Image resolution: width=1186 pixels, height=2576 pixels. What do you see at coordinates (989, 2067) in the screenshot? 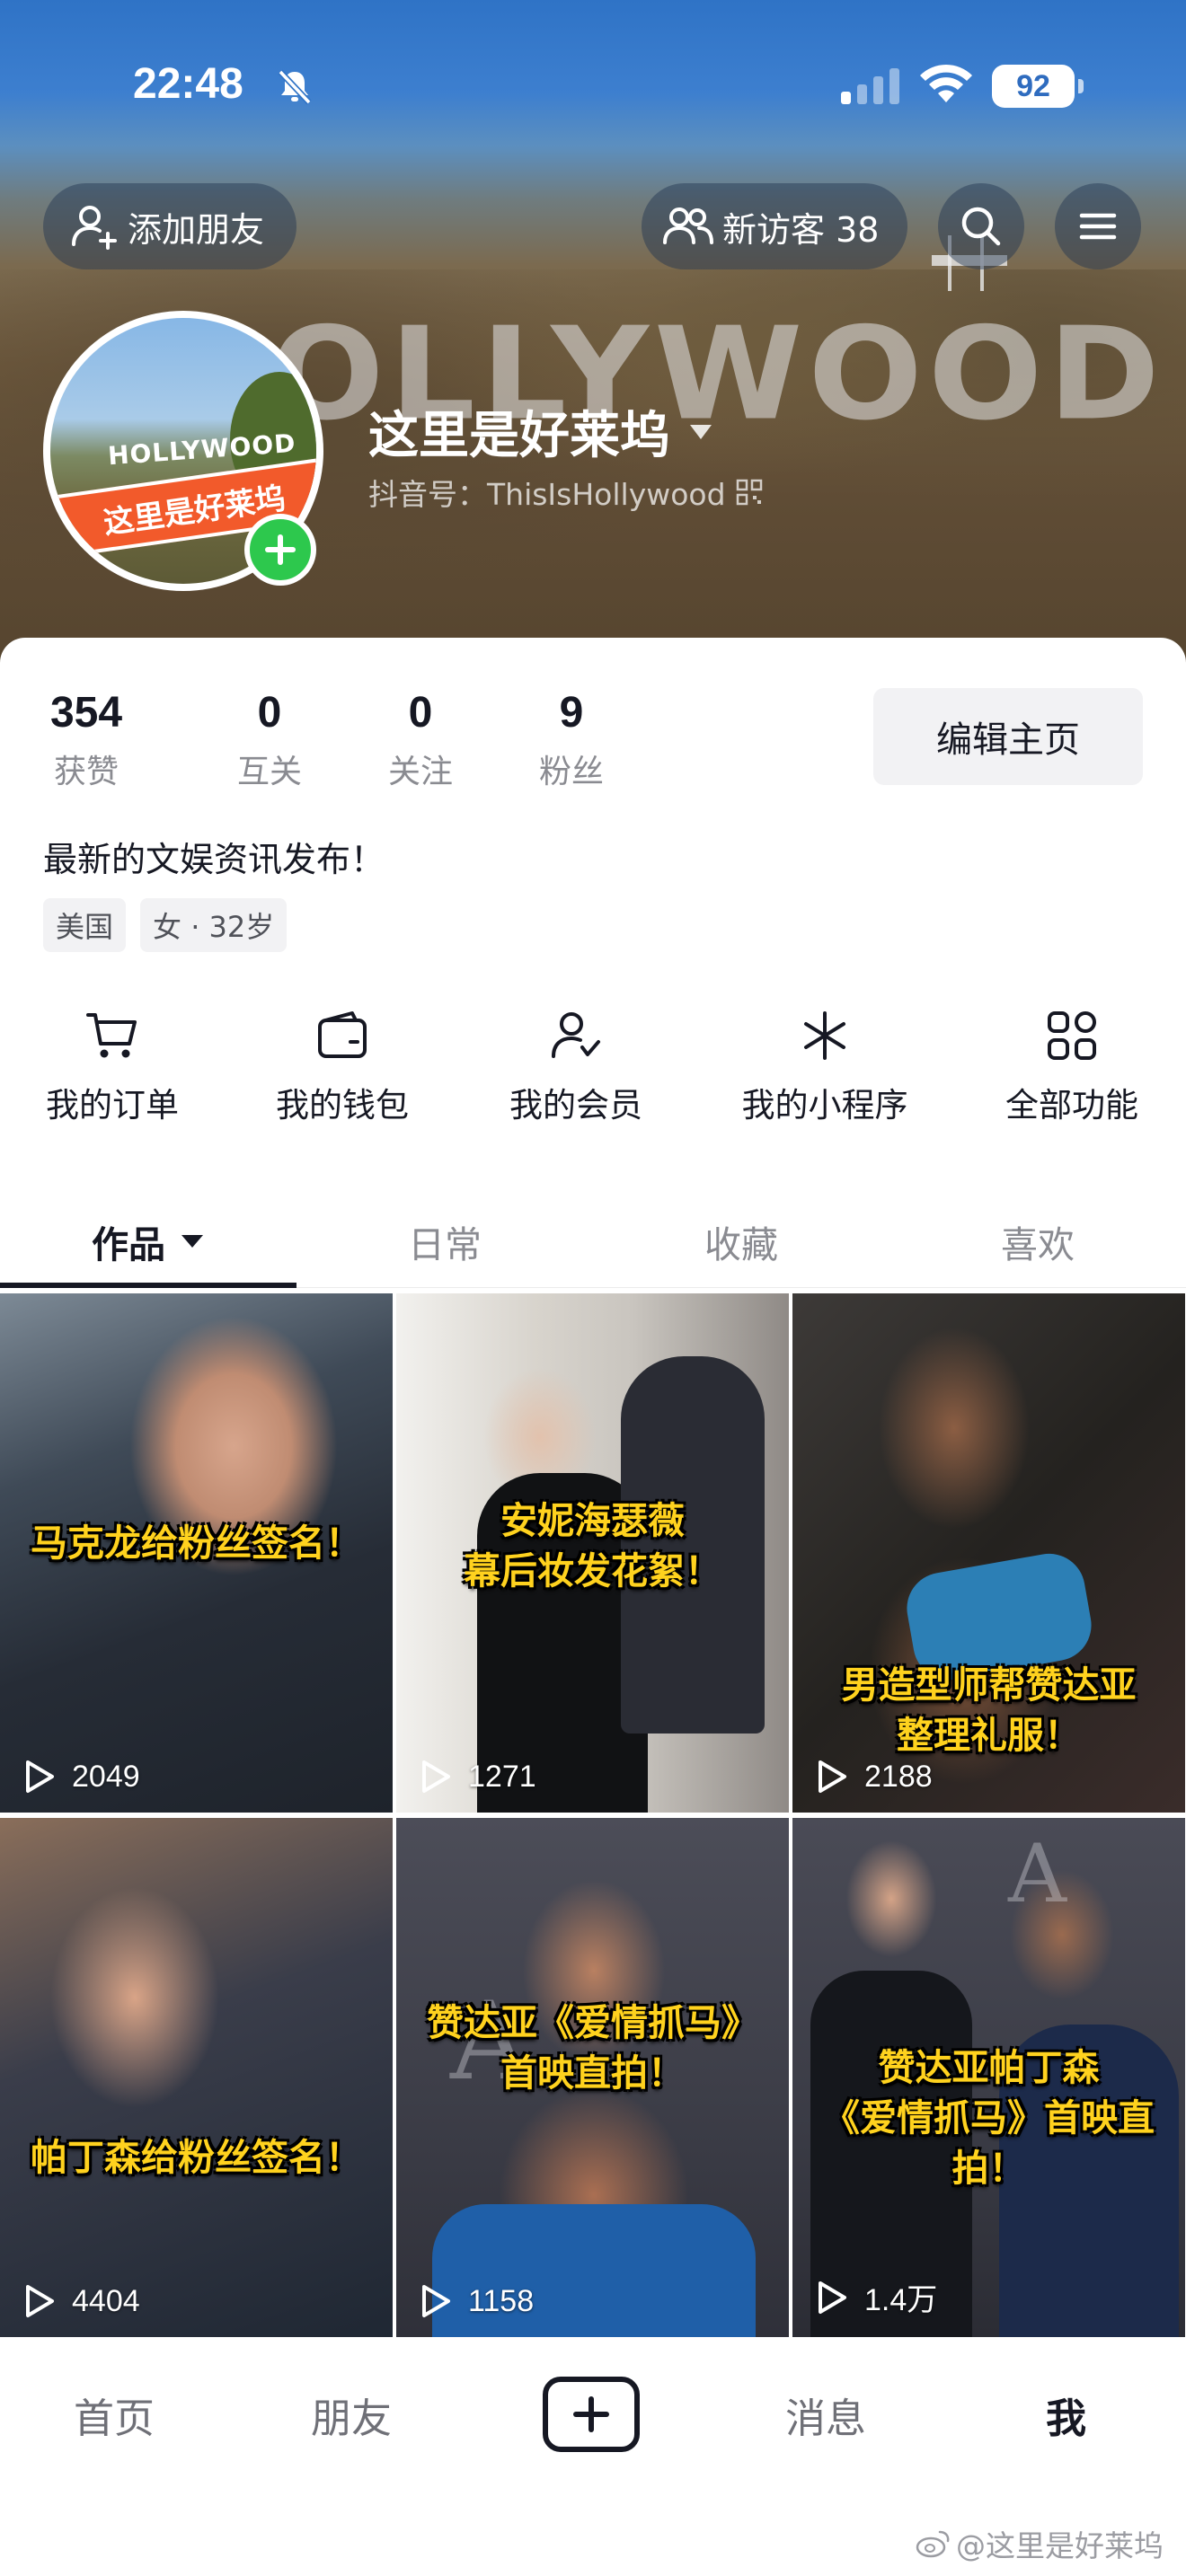
I see `caption-line: 赞达亚帕丁森` at bounding box center [989, 2067].